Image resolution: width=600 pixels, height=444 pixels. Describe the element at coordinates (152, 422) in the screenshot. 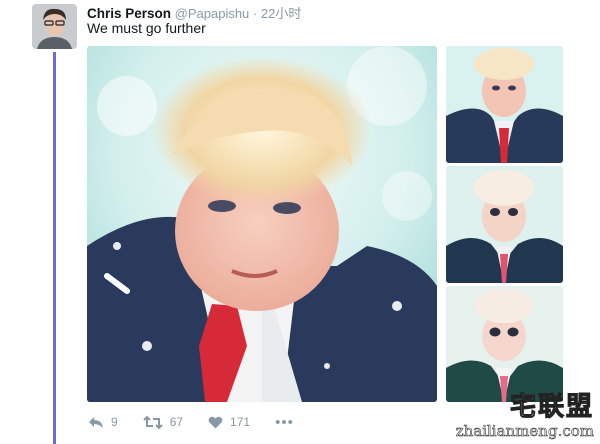

I see `retweet-icon` at that location.